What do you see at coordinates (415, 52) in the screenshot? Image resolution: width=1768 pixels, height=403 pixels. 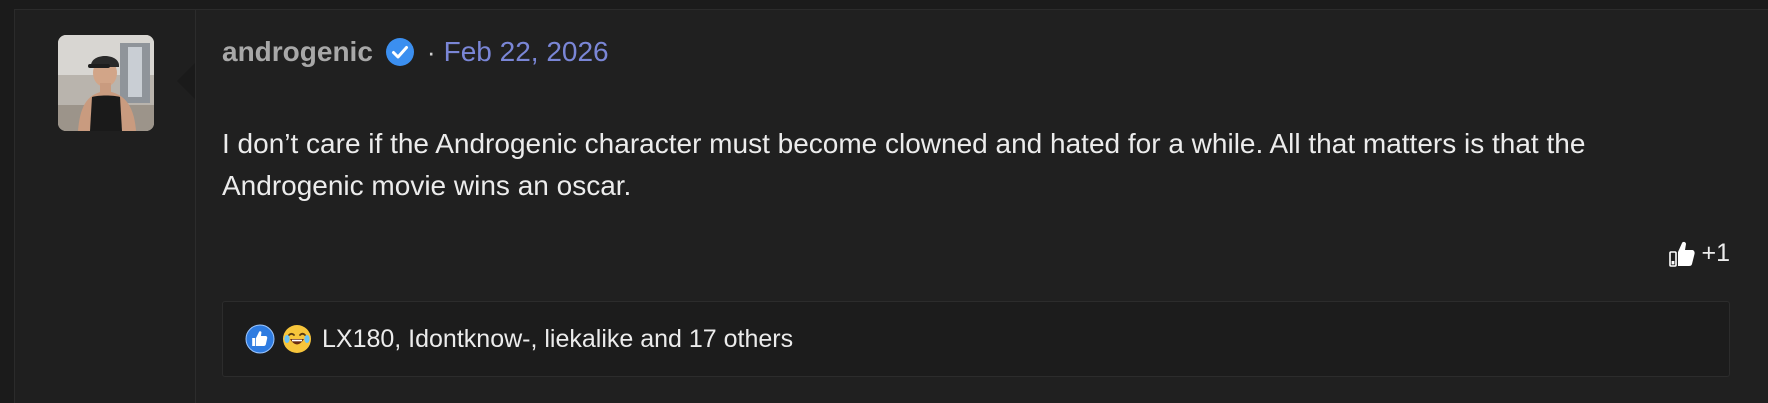 I see `post-meta: androgenic · Feb 22, 2026` at bounding box center [415, 52].